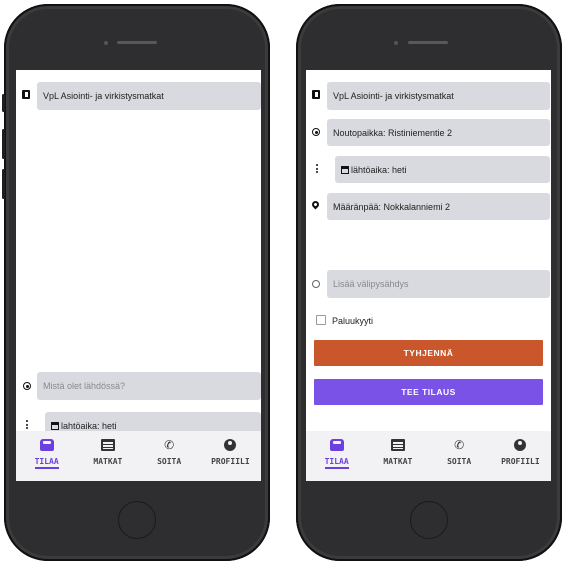 The height and width of the screenshot is (565, 567). Describe the element at coordinates (149, 386) in the screenshot. I see `pickup-input: Mistä olet lähdössä?` at that location.